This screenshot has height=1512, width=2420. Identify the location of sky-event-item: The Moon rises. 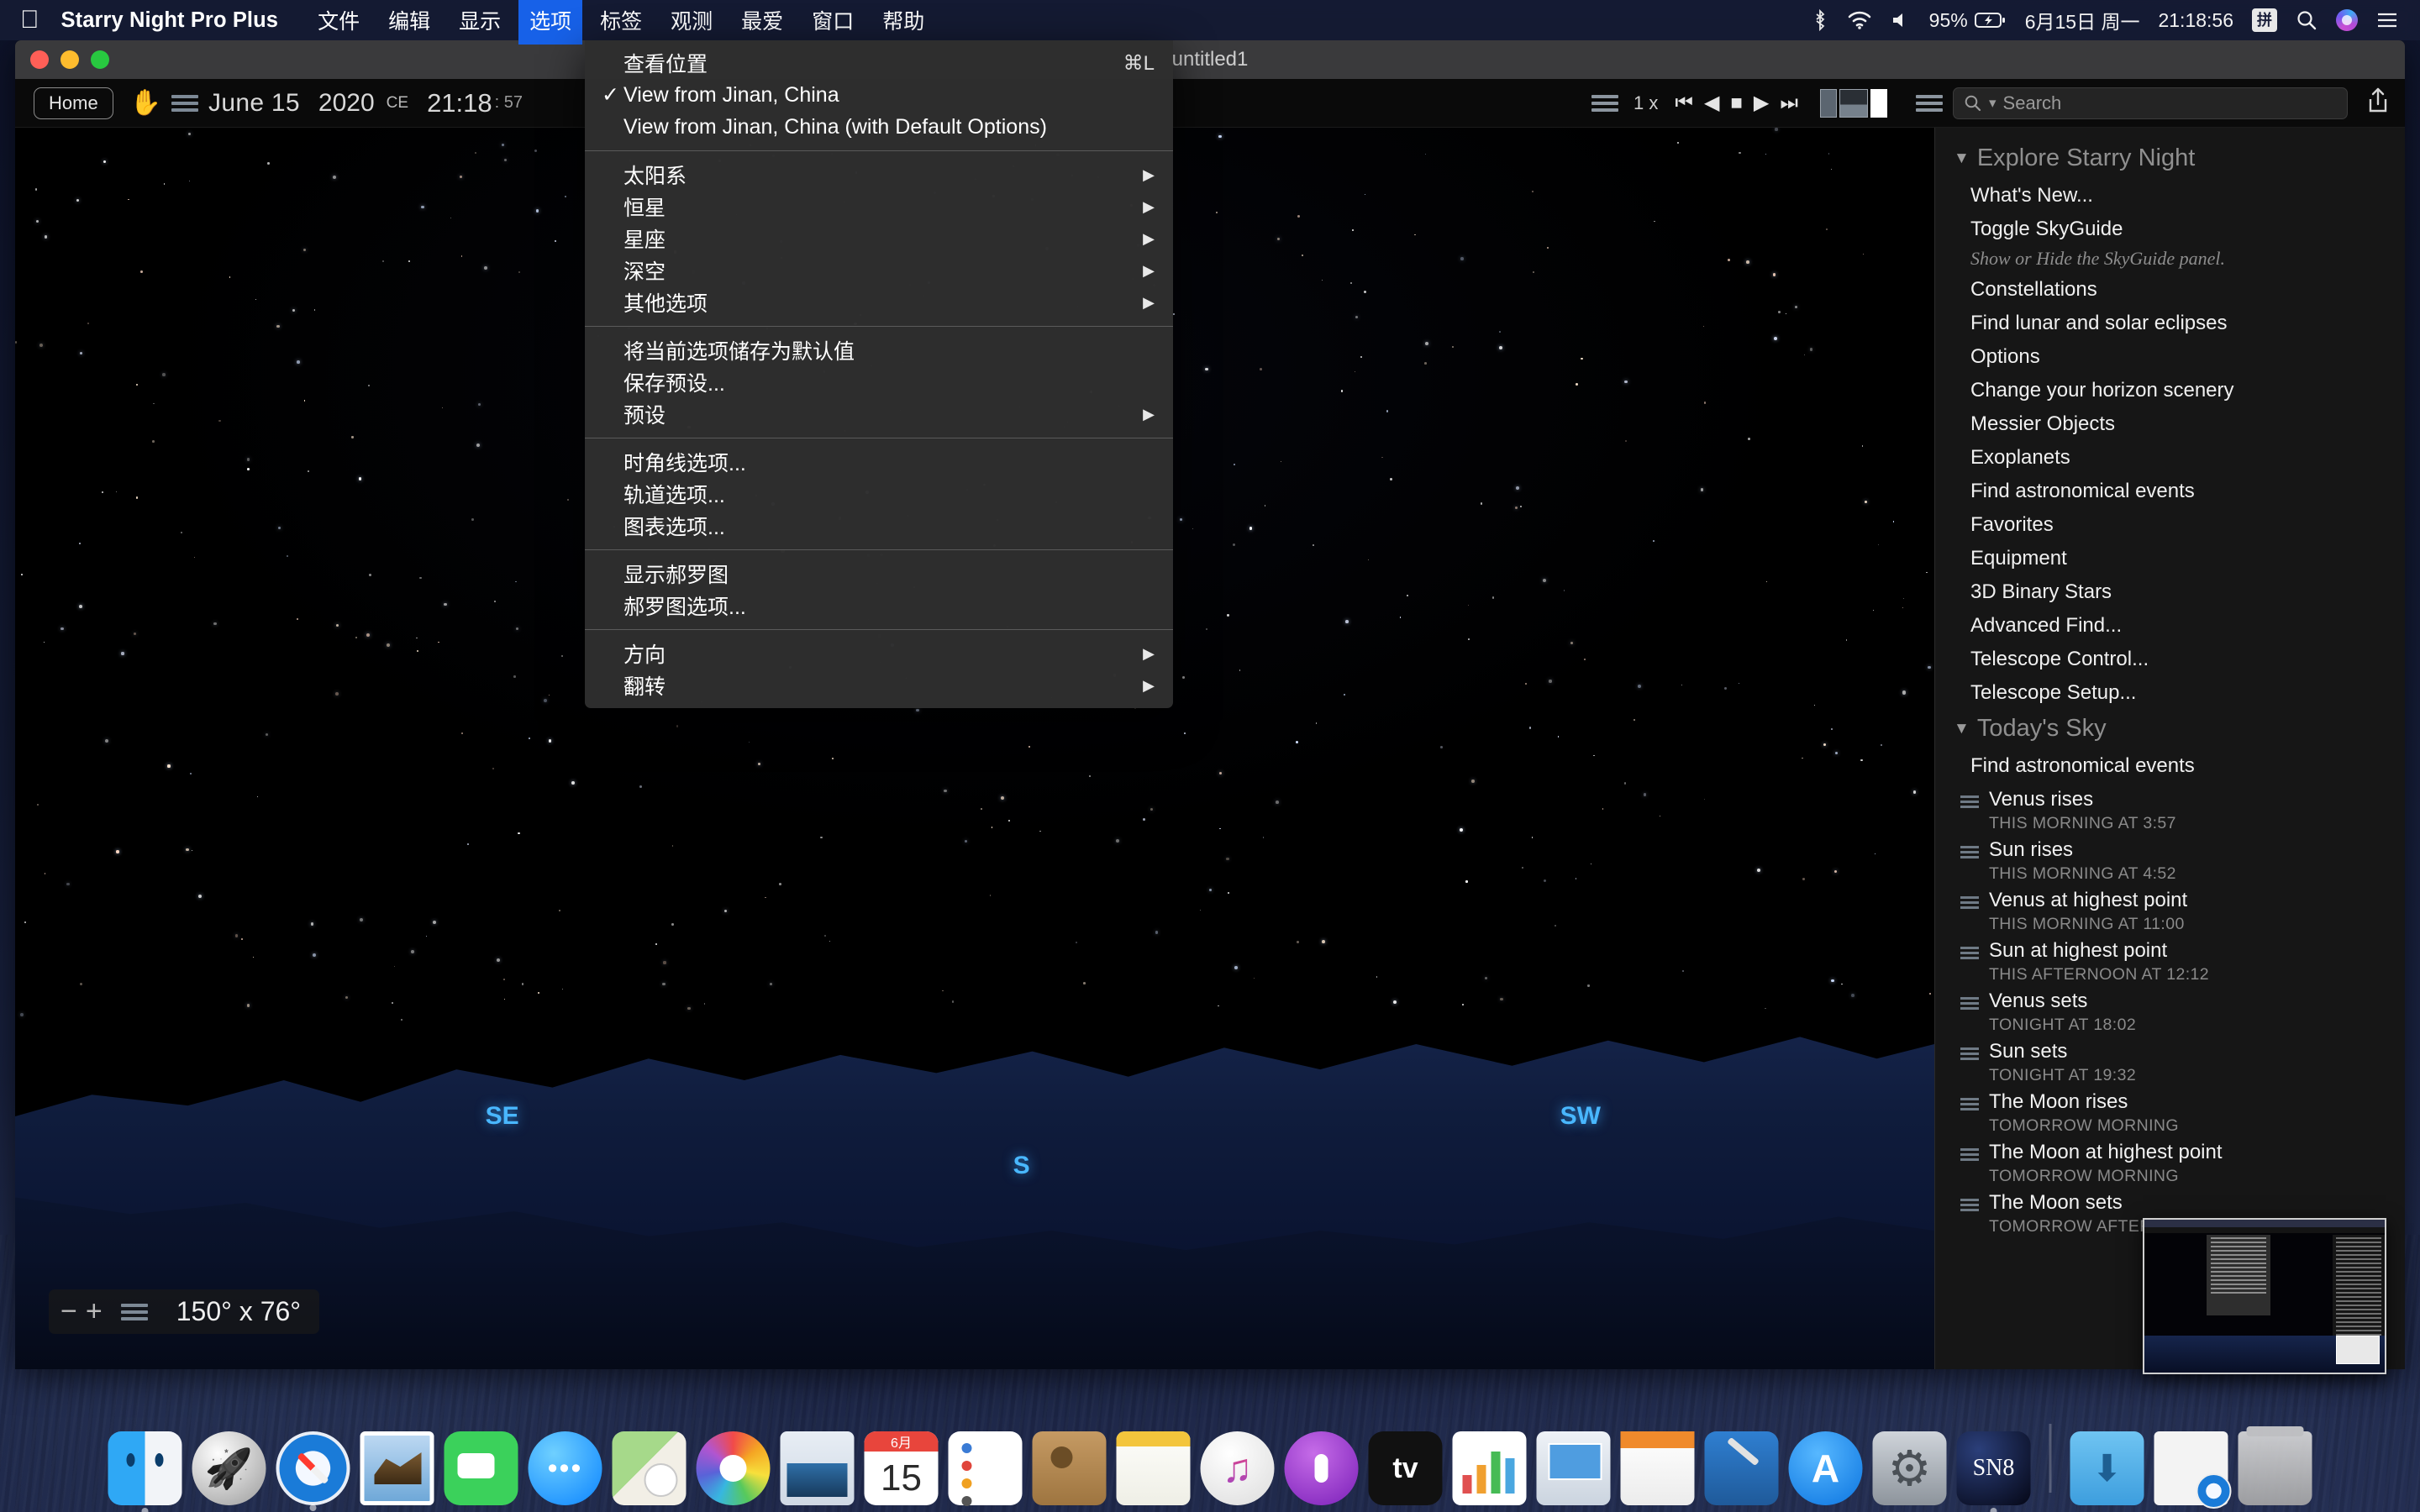
(2170, 1099).